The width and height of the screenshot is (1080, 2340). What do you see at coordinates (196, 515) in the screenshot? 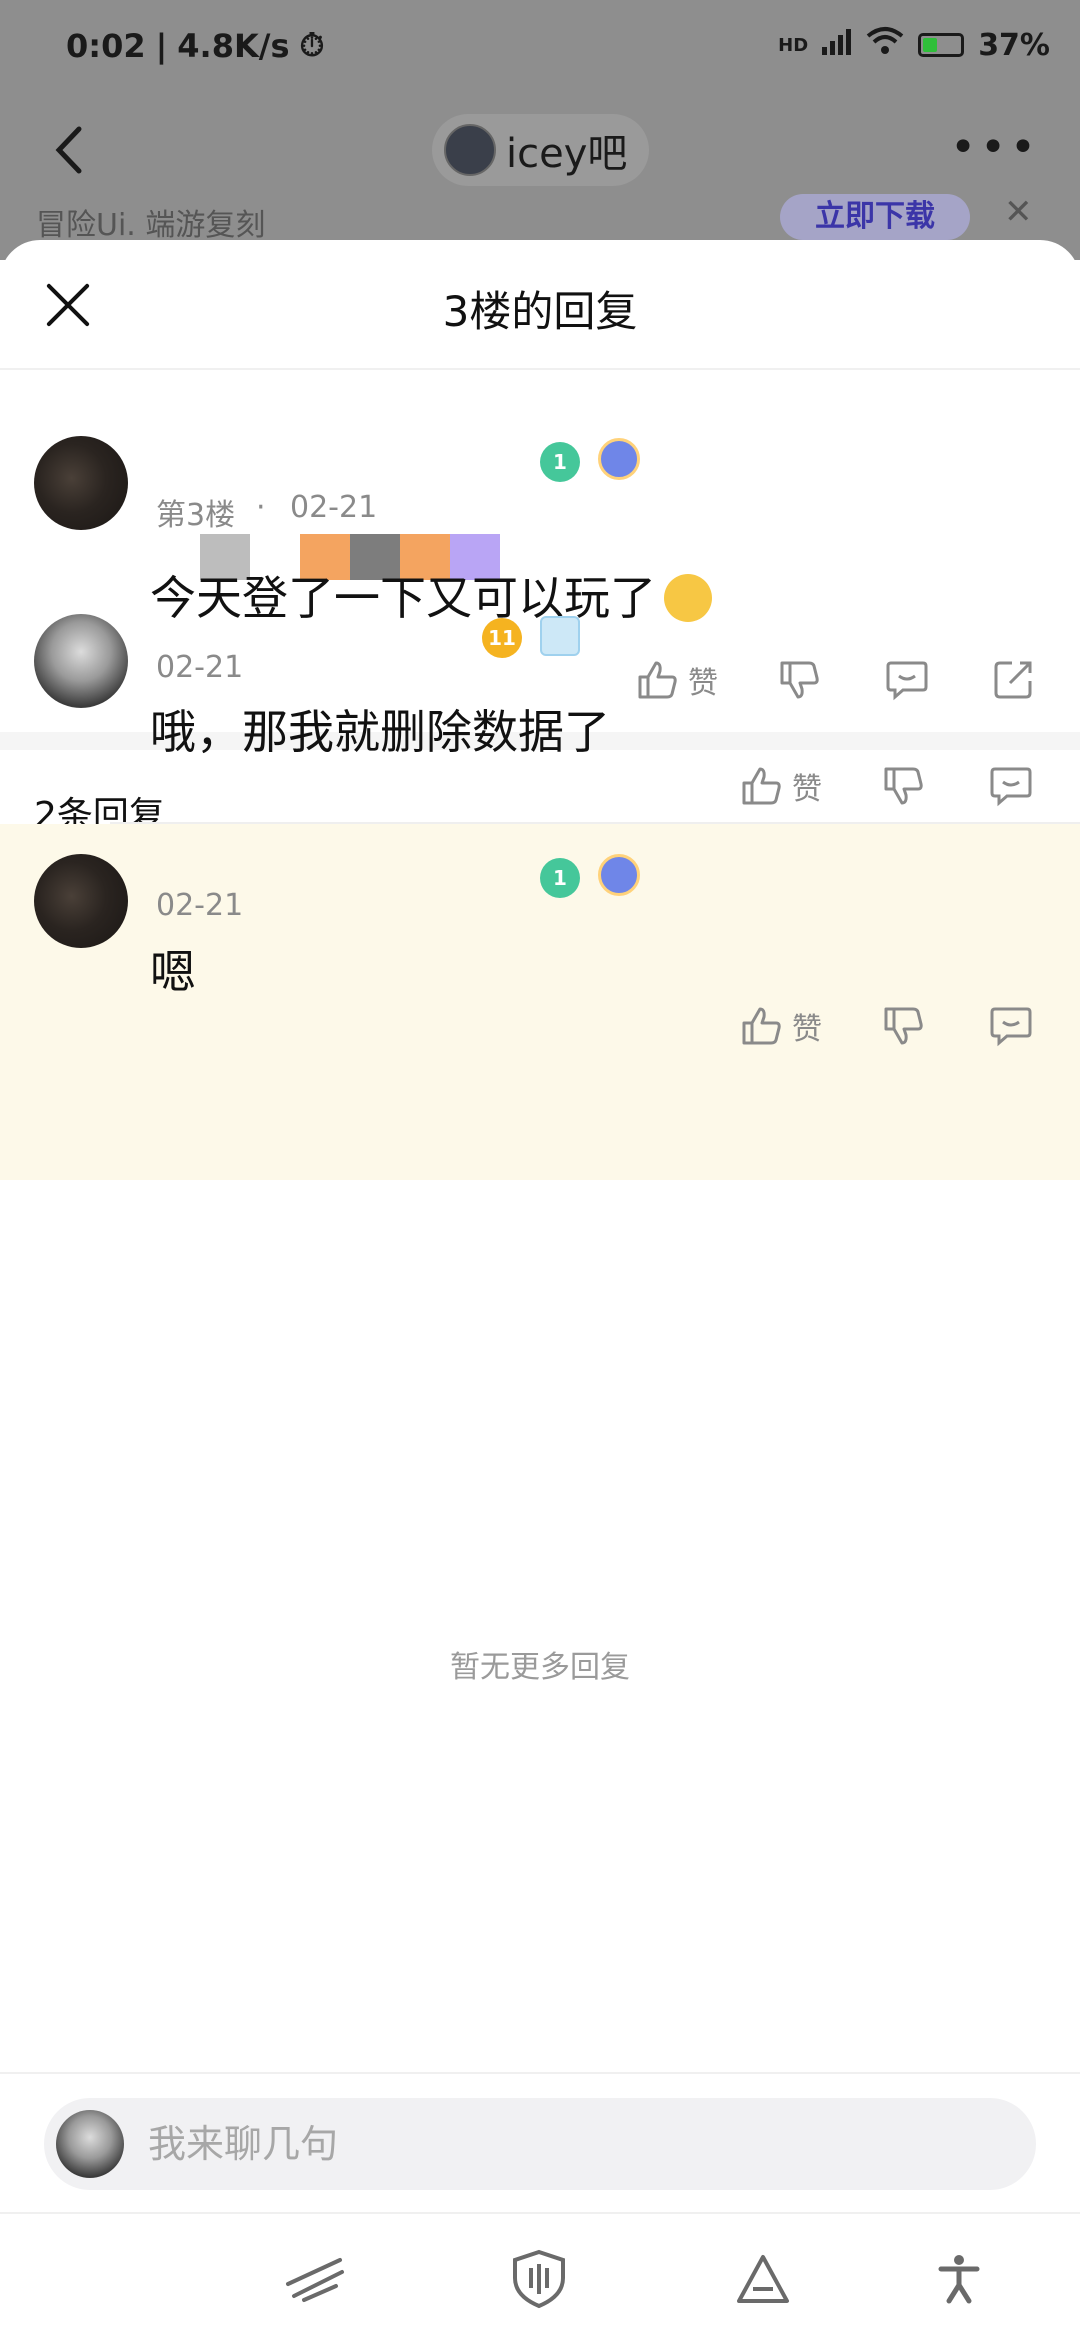
I see `post-floor: 第3楼` at bounding box center [196, 515].